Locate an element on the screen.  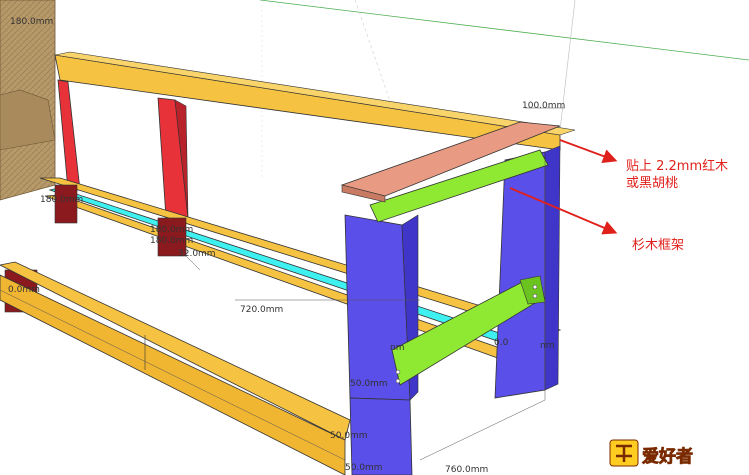
dim-180-a: 180.0mm is located at coordinates (61, 200).